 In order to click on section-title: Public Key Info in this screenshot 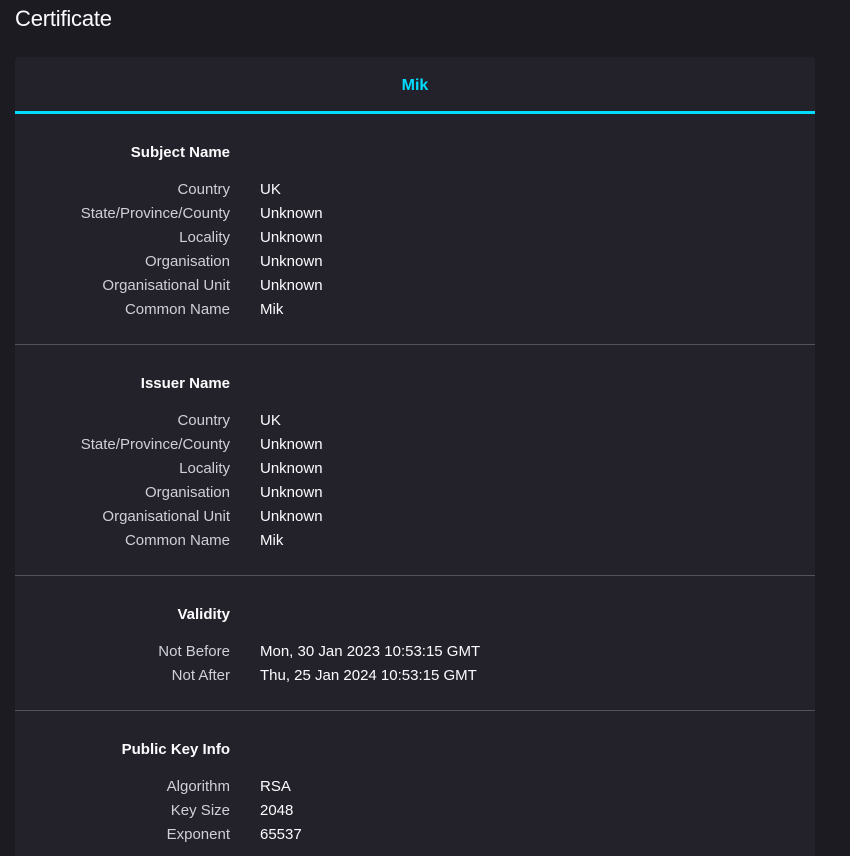, I will do `click(175, 749)`.